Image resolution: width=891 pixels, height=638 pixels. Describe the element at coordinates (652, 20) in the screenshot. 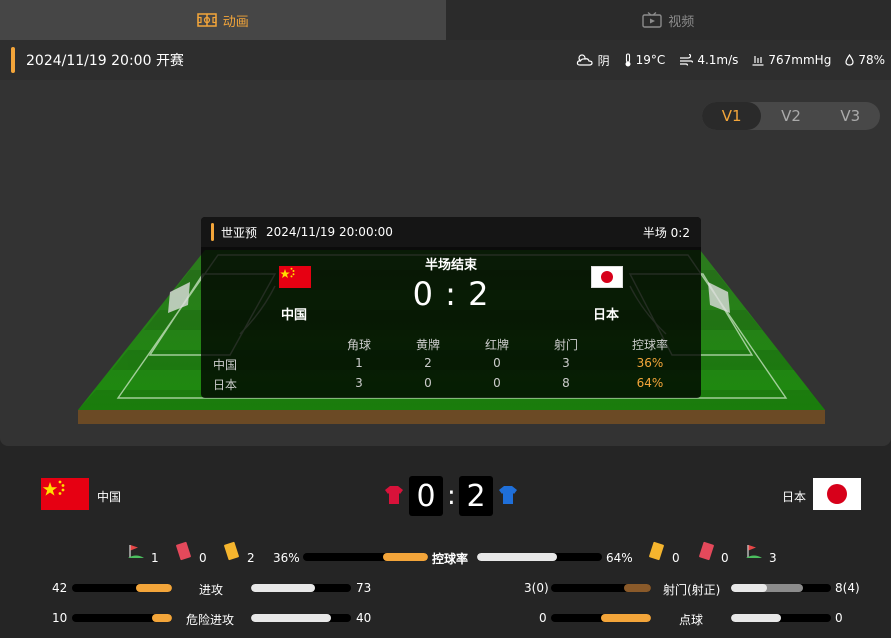

I see `video-icon` at that location.